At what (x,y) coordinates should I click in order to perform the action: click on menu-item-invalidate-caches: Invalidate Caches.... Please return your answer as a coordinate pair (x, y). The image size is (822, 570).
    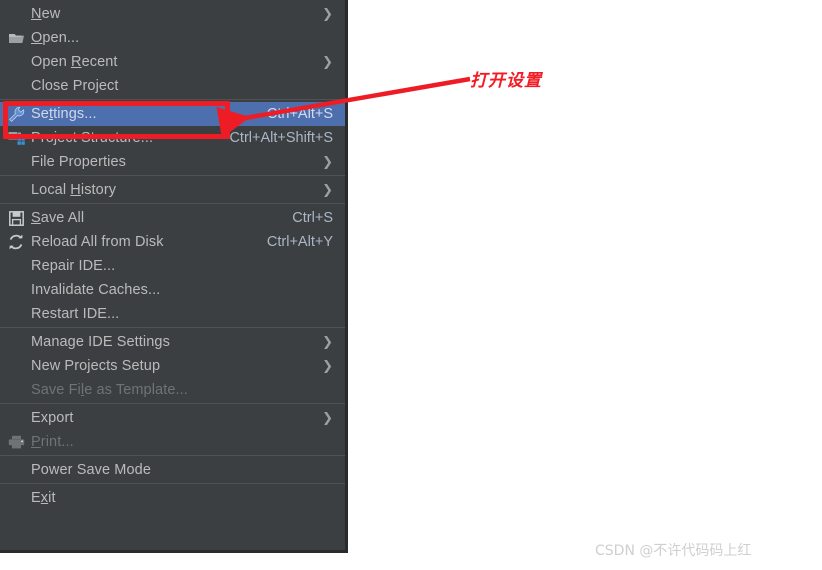
    Looking at the image, I should click on (172, 290).